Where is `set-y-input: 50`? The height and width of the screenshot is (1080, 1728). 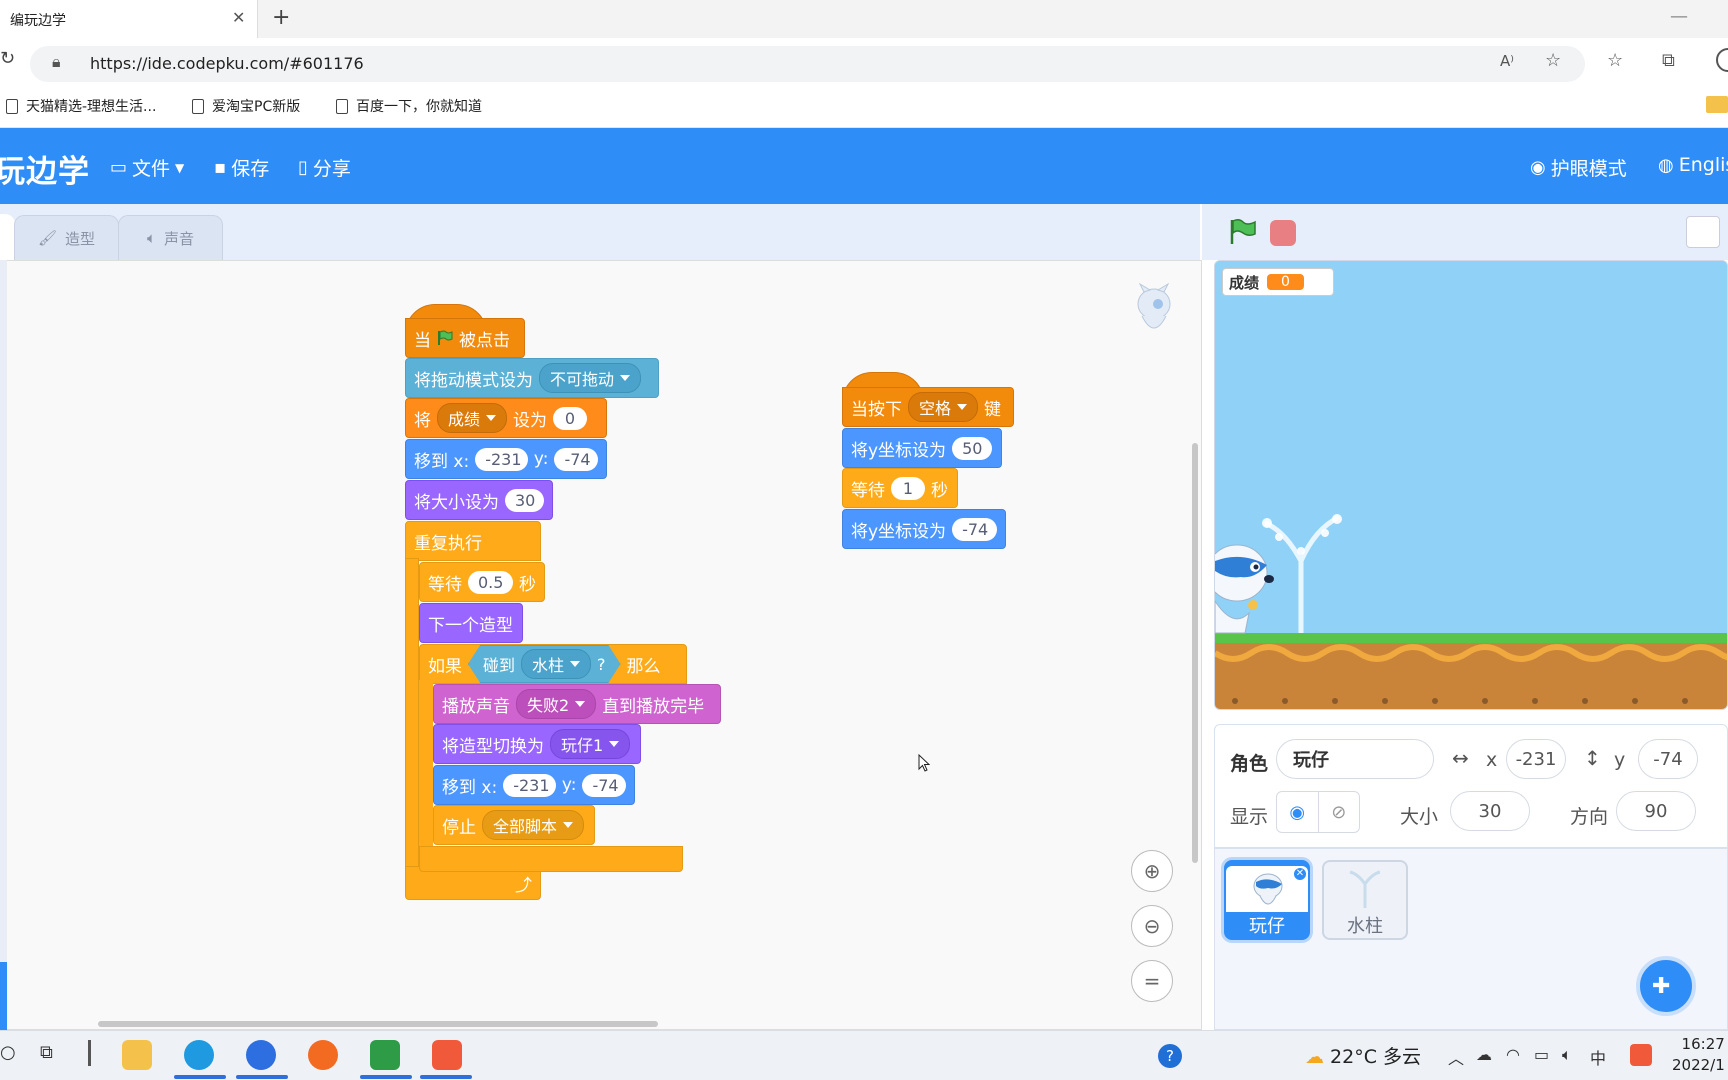
set-y-input: 50 is located at coordinates (972, 448).